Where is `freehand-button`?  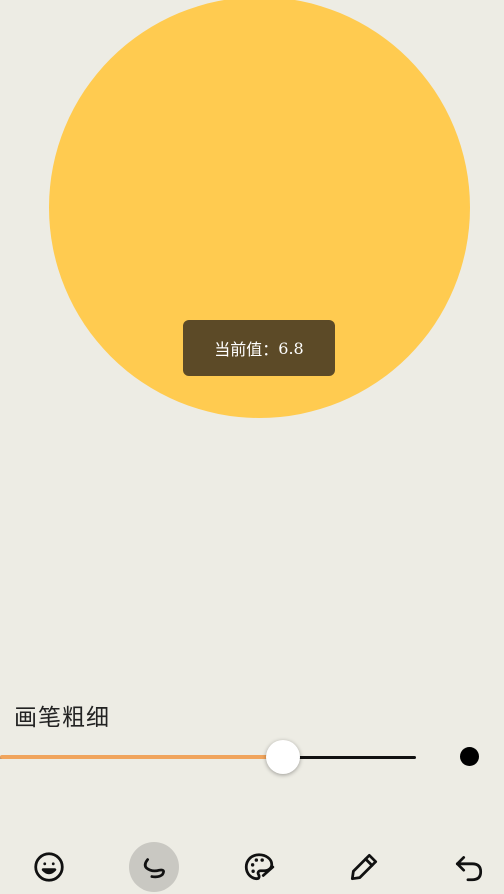
freehand-button is located at coordinates (154, 867).